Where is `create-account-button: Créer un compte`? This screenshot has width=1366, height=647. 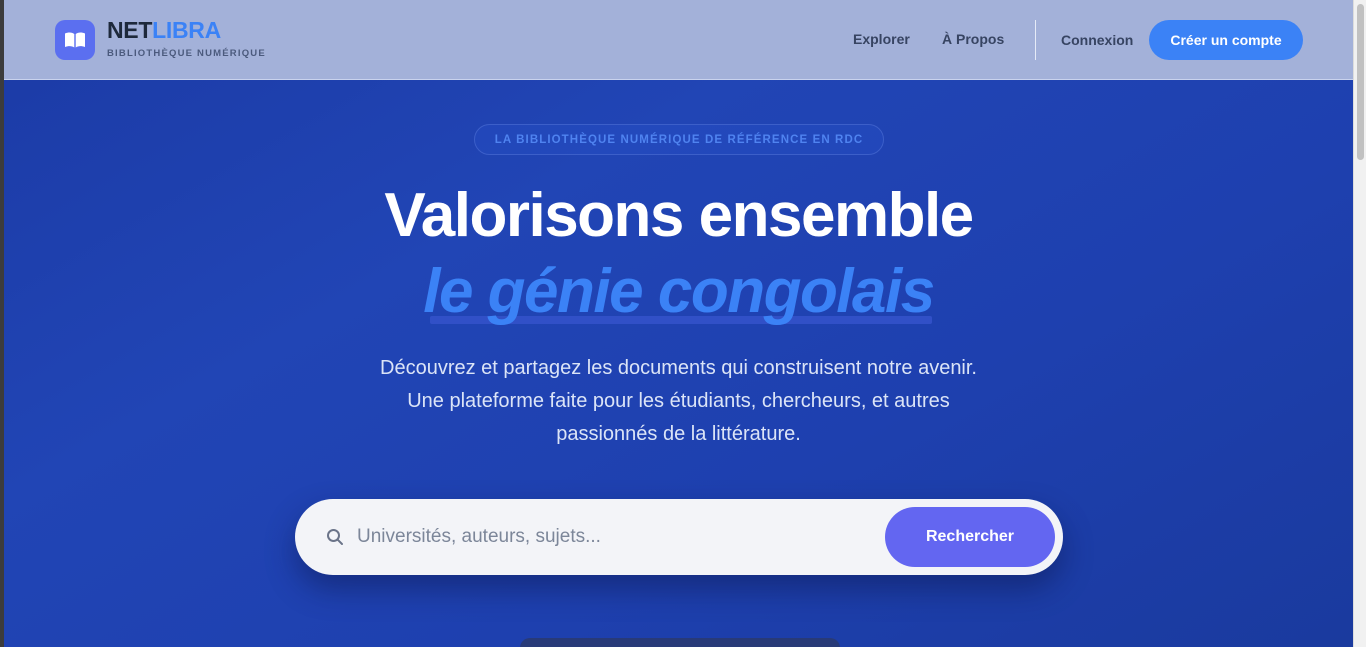
create-account-button: Créer un compte is located at coordinates (1226, 40).